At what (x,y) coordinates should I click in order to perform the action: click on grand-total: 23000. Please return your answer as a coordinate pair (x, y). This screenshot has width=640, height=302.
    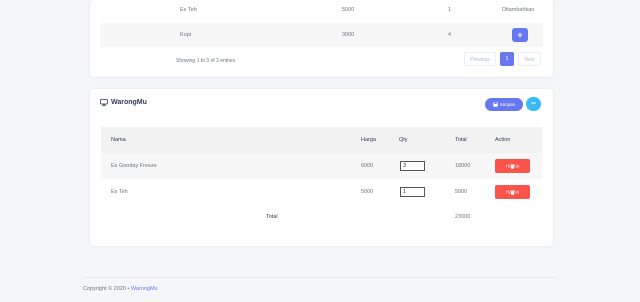
    Looking at the image, I should click on (463, 217).